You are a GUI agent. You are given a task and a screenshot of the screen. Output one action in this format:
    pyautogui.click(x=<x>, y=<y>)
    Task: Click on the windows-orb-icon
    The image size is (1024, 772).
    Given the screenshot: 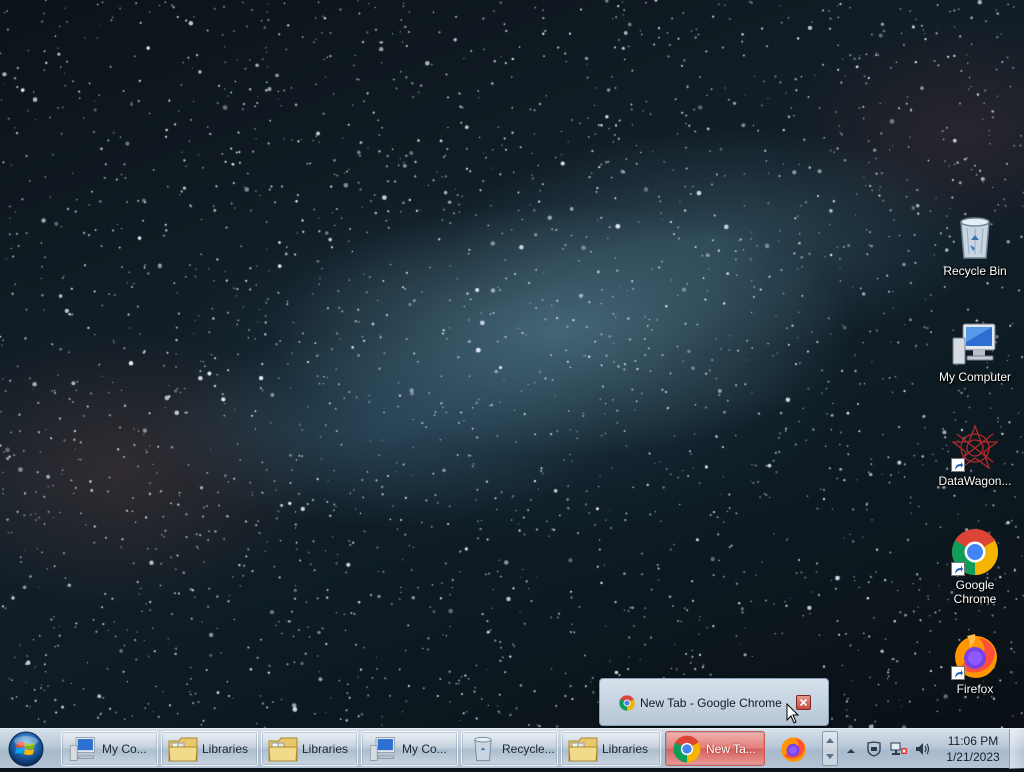 What is the action you would take?
    pyautogui.click(x=26, y=749)
    